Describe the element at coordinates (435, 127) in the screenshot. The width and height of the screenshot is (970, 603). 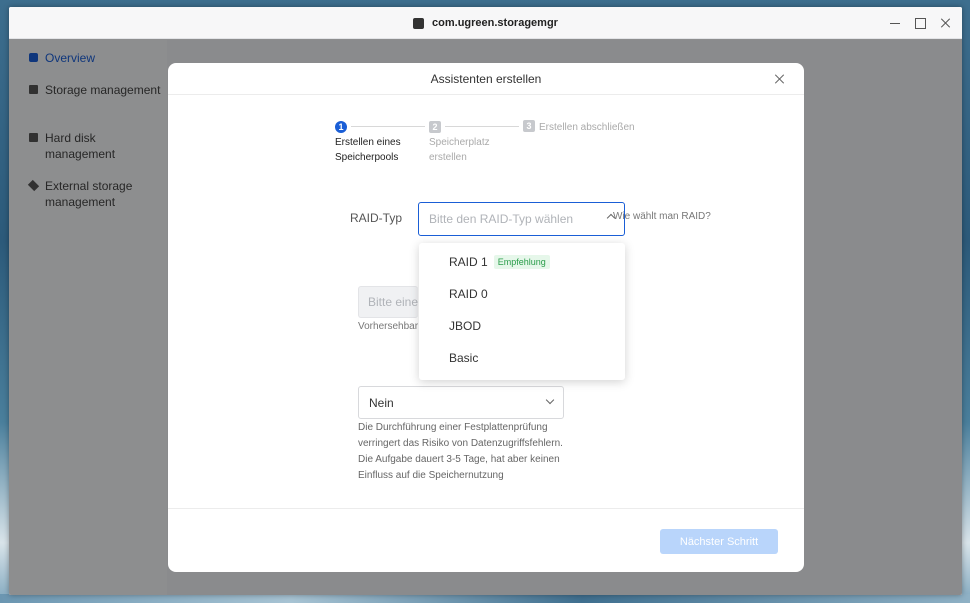
I see `step-number: 2` at that location.